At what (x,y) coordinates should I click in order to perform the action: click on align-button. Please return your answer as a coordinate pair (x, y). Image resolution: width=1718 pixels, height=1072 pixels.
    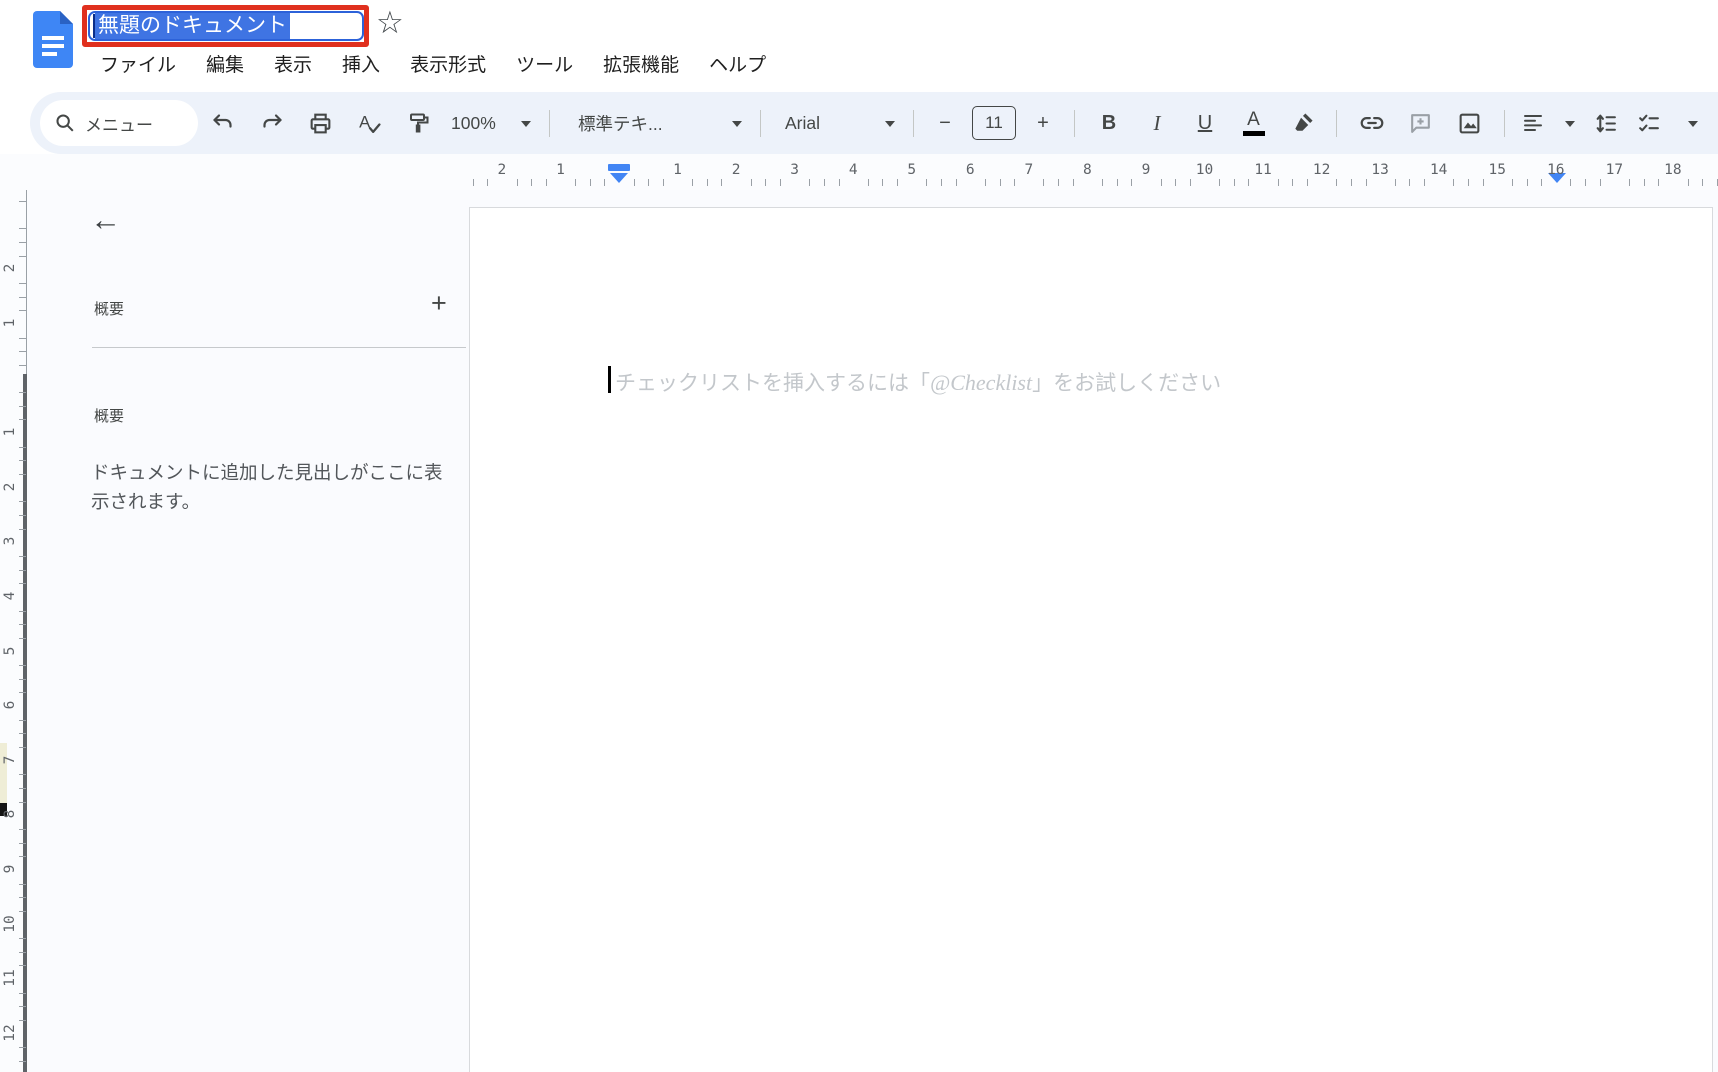
    Looking at the image, I should click on (1548, 123).